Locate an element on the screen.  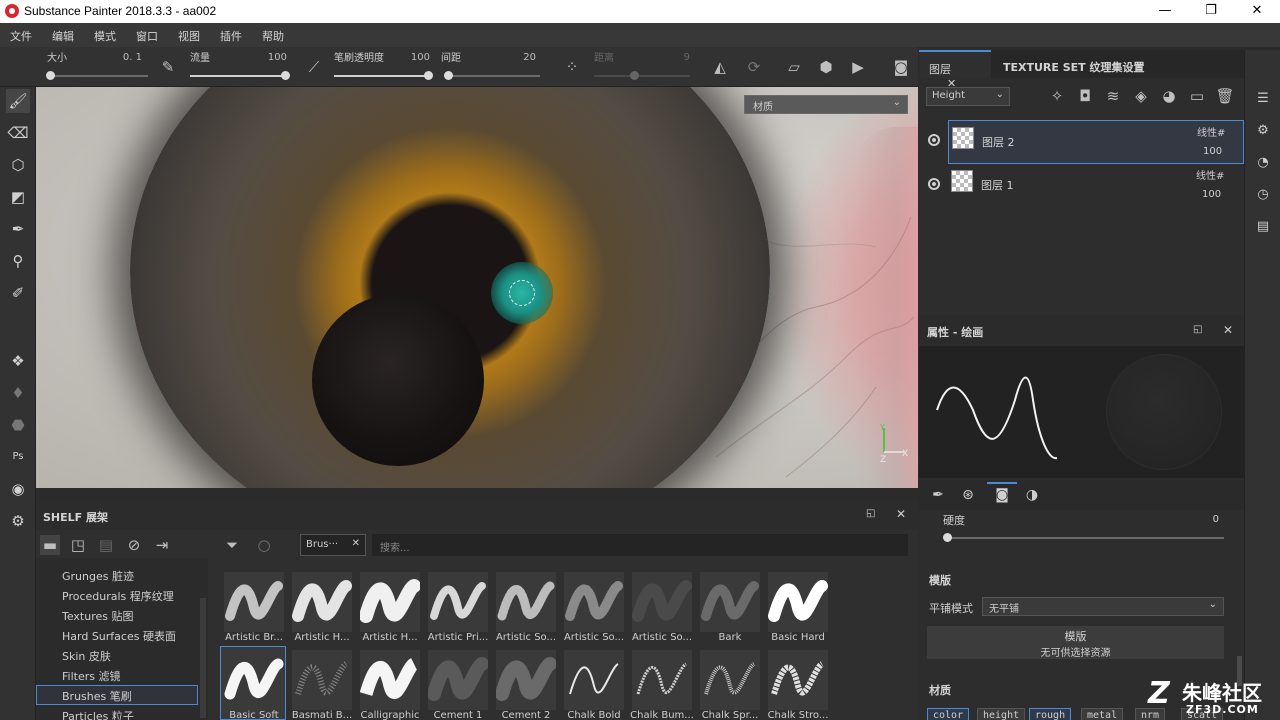
filter-tag-remove-icon: ✕ is located at coordinates (356, 543).